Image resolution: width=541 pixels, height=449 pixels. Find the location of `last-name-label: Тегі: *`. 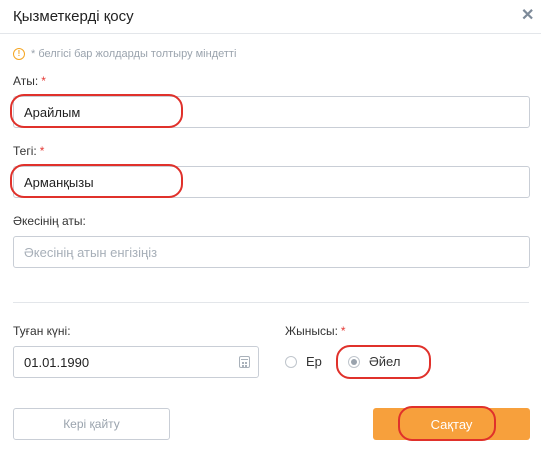

last-name-label: Тегі: * is located at coordinates (29, 151).